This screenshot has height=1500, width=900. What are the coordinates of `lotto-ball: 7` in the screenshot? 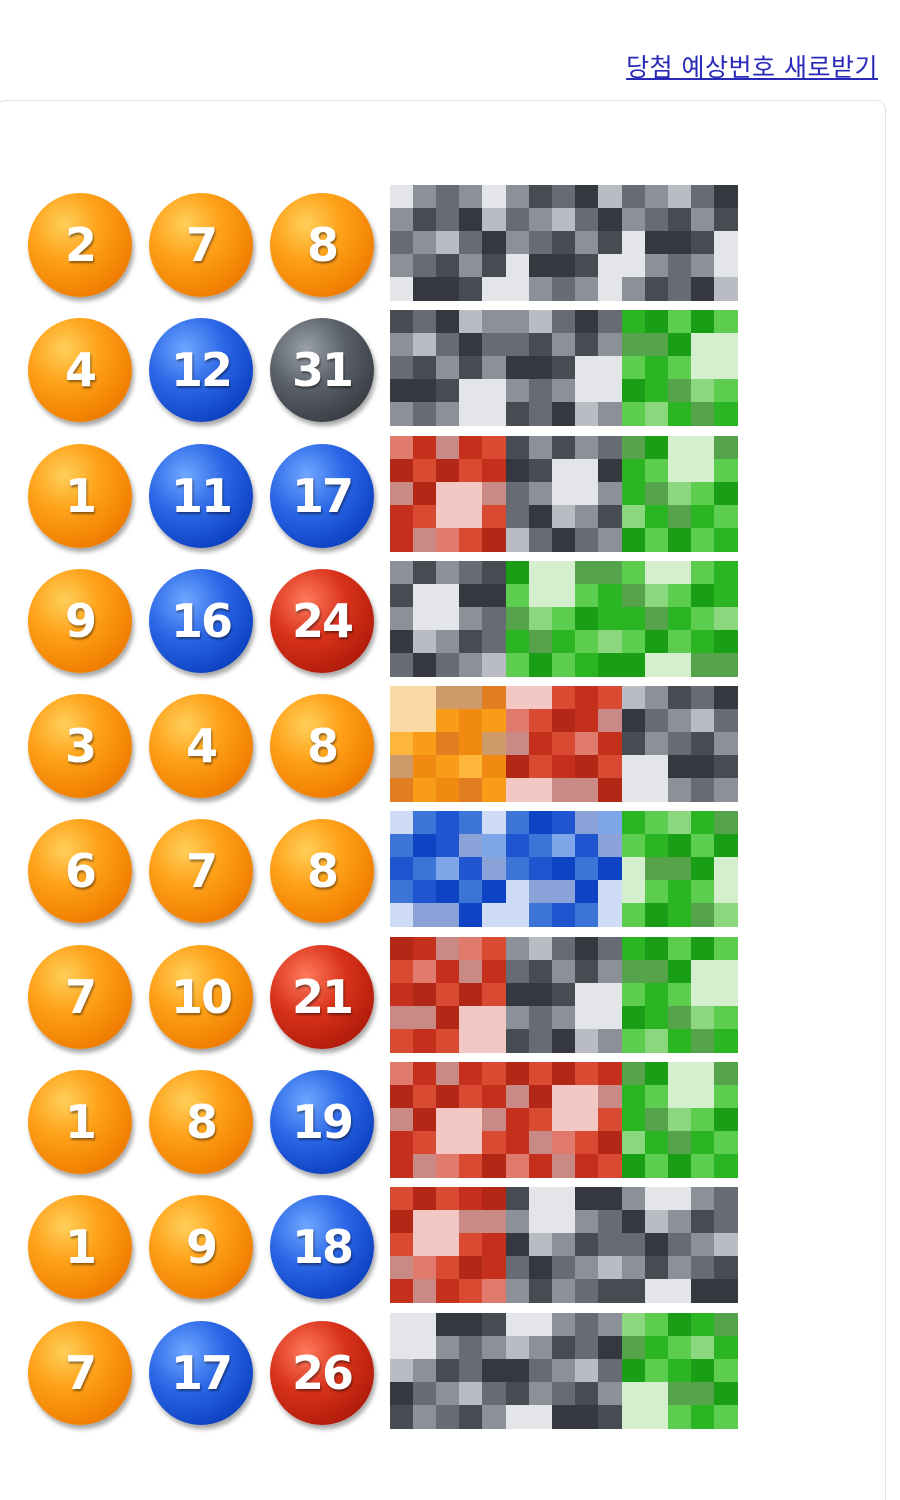 It's located at (80, 996).